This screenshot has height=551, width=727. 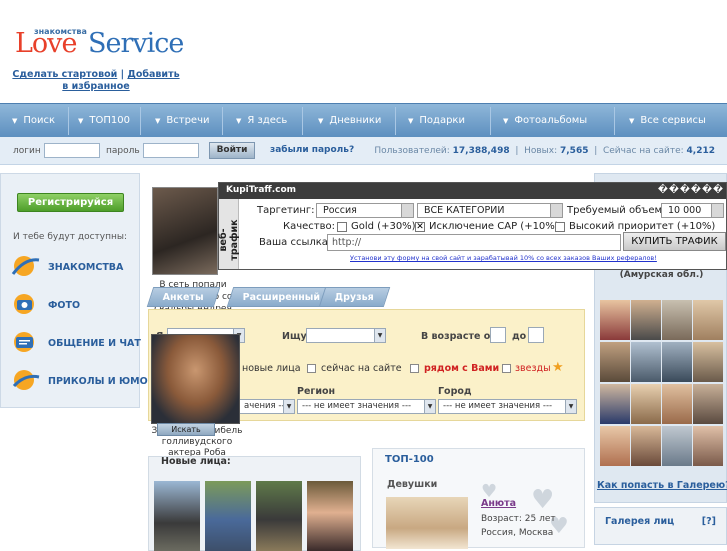 I want to click on logo-love: Love, so click(x=46, y=43).